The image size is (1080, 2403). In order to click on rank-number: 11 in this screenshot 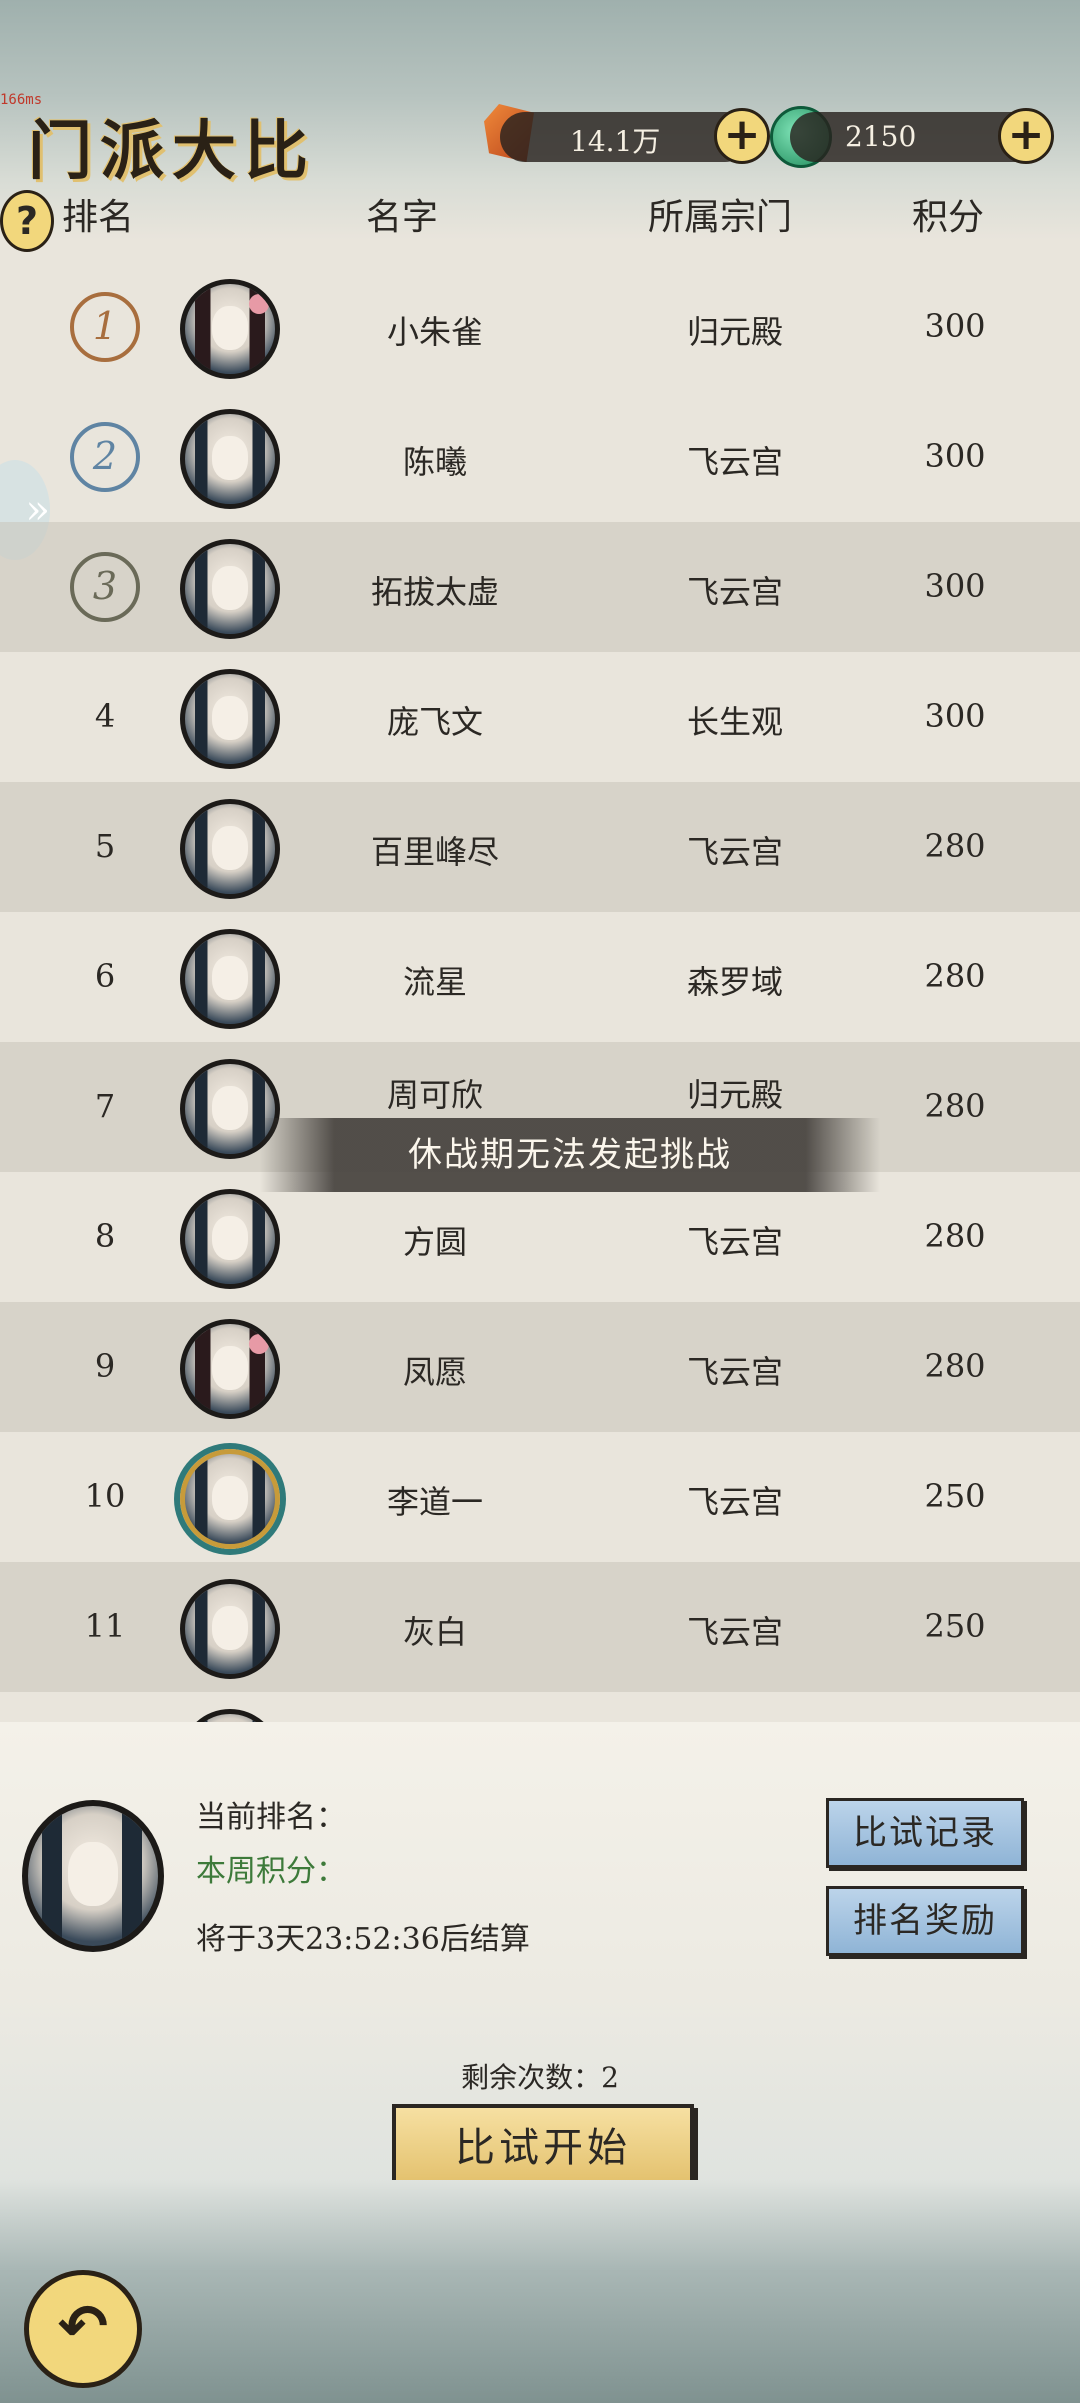, I will do `click(105, 1626)`.